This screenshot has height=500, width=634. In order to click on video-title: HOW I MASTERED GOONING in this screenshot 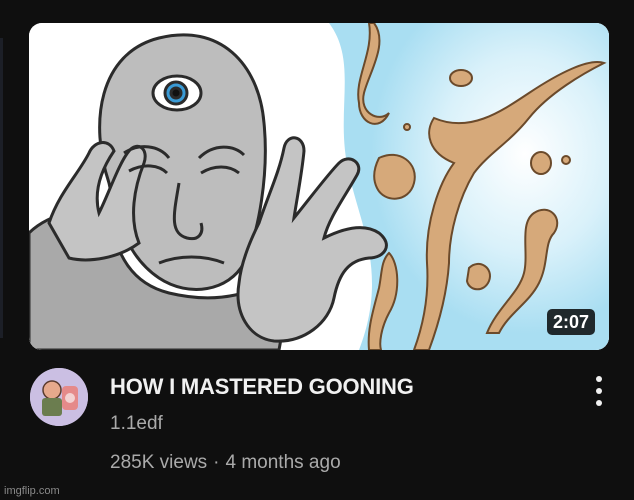, I will do `click(262, 387)`.